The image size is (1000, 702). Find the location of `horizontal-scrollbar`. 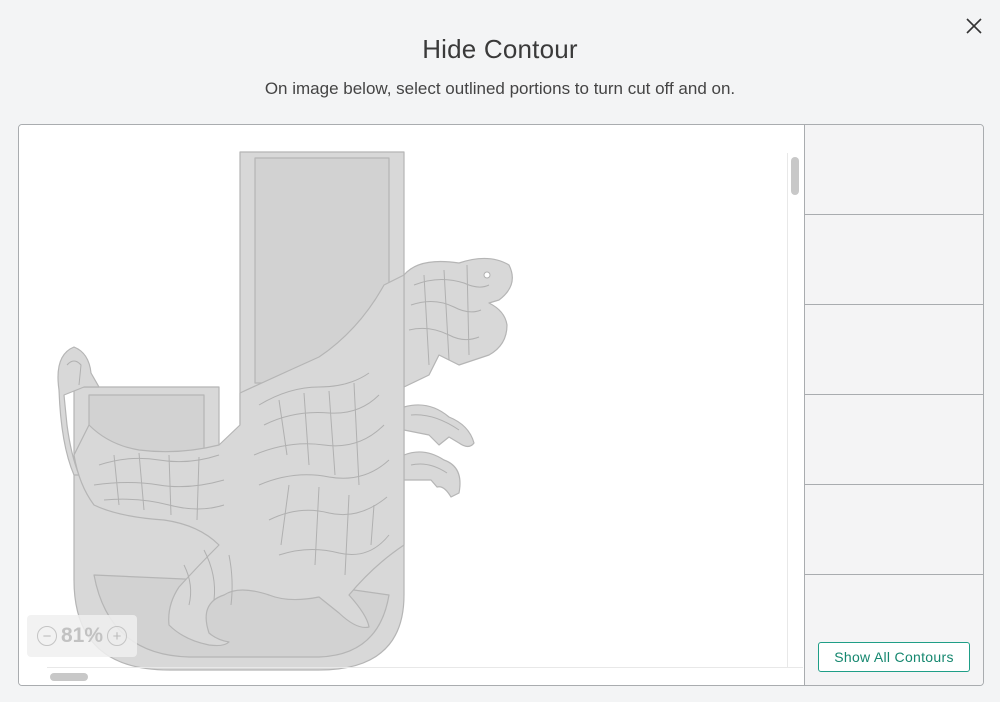

horizontal-scrollbar is located at coordinates (425, 675).